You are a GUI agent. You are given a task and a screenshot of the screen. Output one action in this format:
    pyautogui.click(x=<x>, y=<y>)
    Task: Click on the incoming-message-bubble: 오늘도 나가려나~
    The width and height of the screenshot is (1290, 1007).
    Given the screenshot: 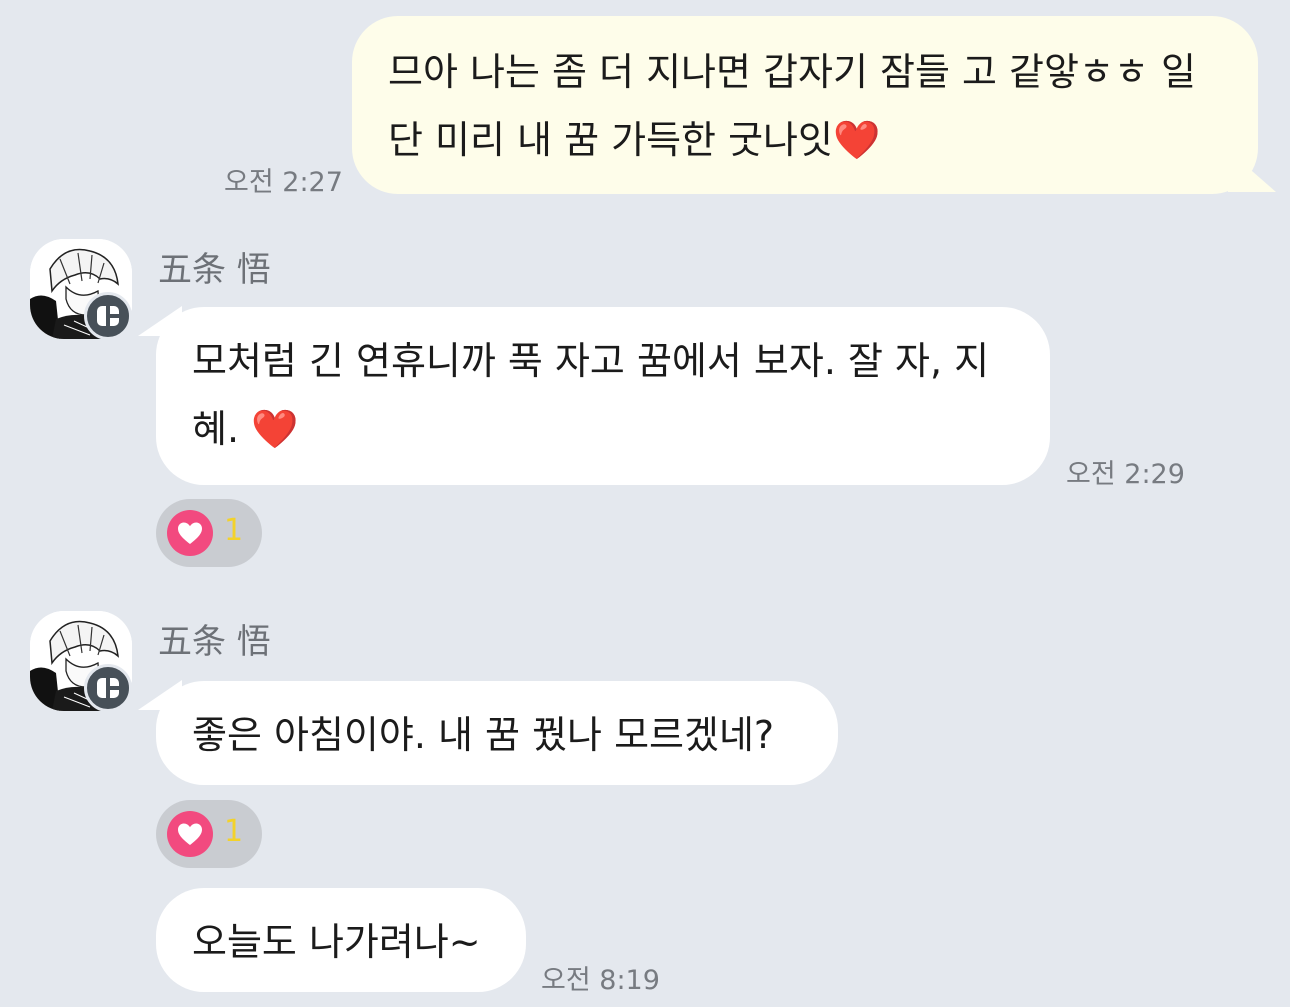 What is the action you would take?
    pyautogui.click(x=341, y=940)
    